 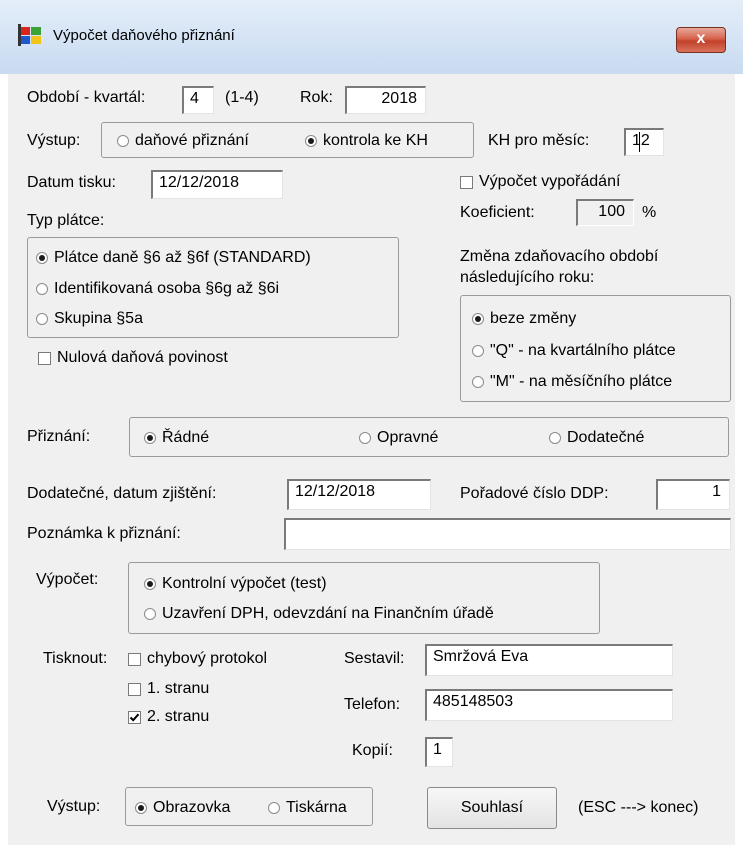 I want to click on print-date-input: 12/12/2018, so click(x=217, y=184).